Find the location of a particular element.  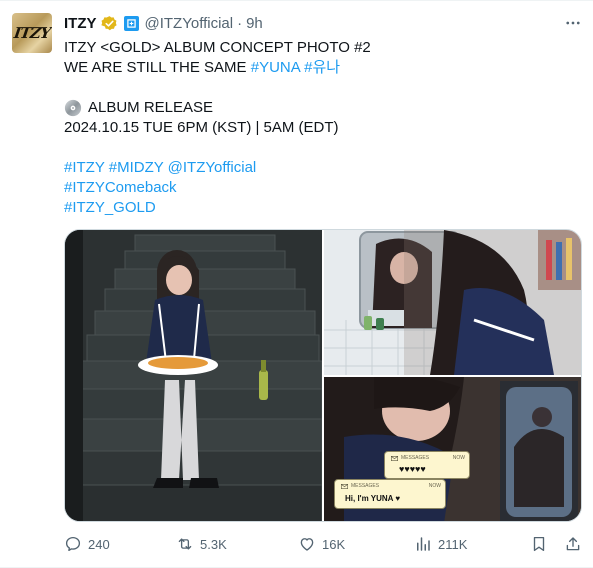

bookmark-icon is located at coordinates (539, 544).